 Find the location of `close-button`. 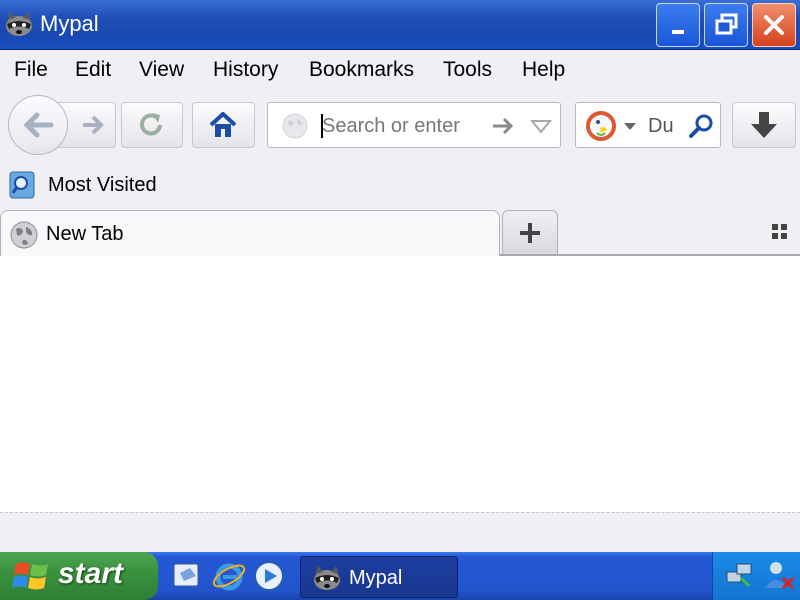

close-button is located at coordinates (774, 25).